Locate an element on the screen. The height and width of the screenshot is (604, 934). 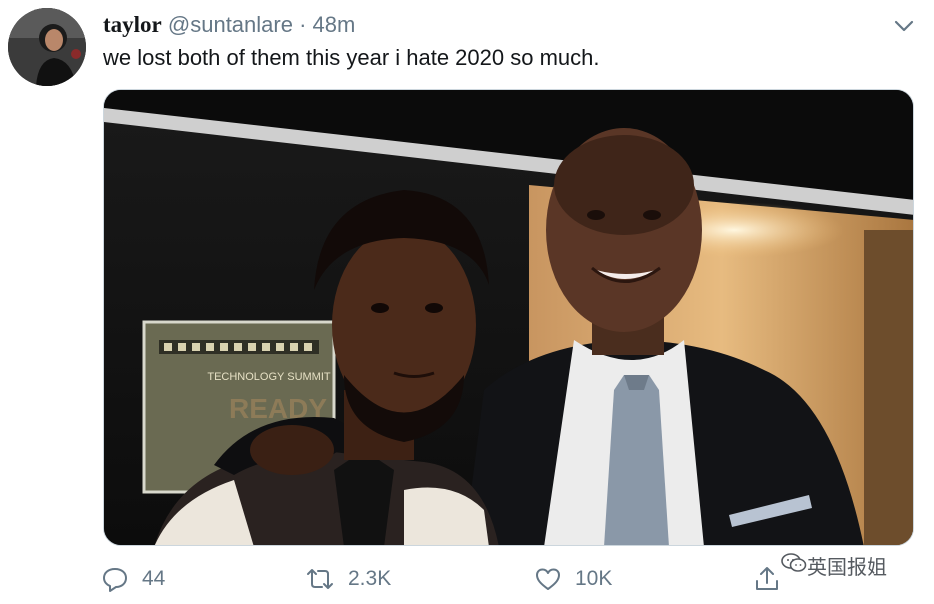
avatar-image is located at coordinates (47, 47).